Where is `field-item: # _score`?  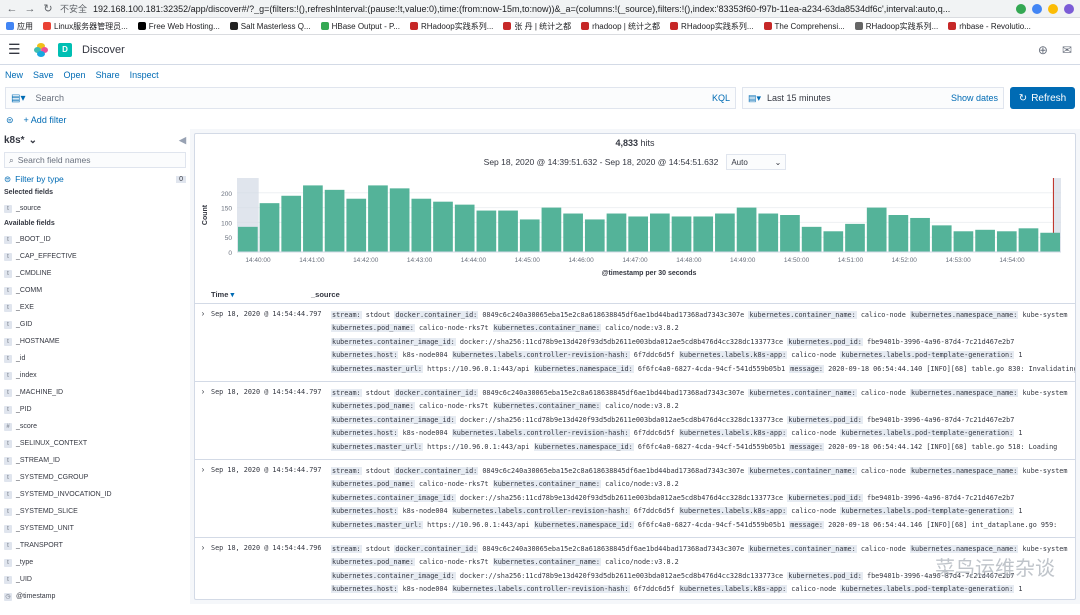
field-item: # _score is located at coordinates (95, 426).